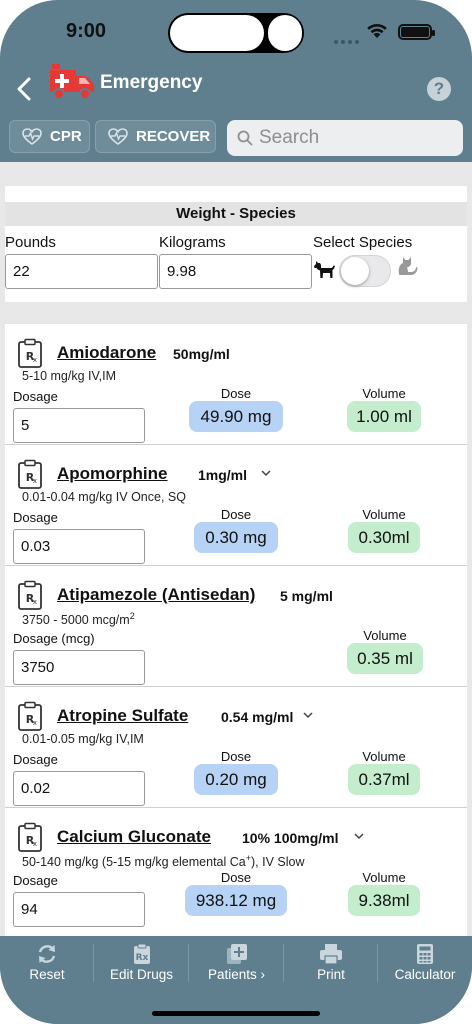 The width and height of the screenshot is (472, 1024). What do you see at coordinates (69, 376) in the screenshot?
I see `drug-description: 5-10 mg/kg IV,IM` at bounding box center [69, 376].